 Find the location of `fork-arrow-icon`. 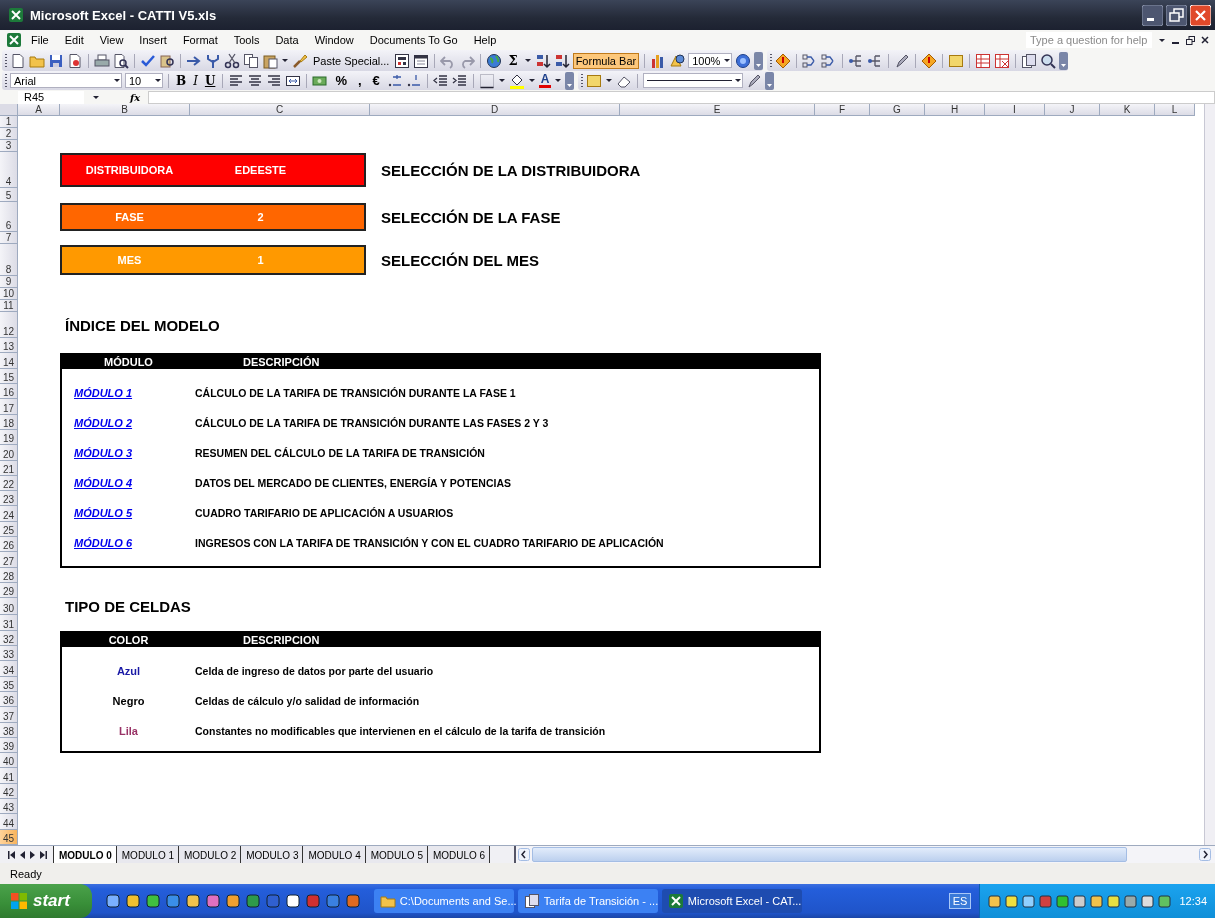

fork-arrow-icon is located at coordinates (213, 60).